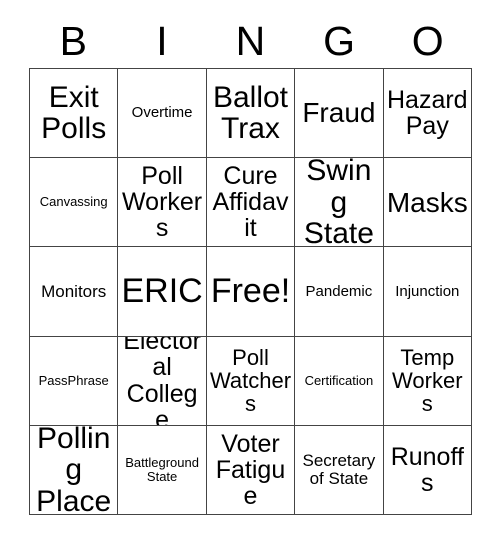 This screenshot has width=500, height=544. I want to click on bingo-square-label: Secretary of State, so click(339, 469).